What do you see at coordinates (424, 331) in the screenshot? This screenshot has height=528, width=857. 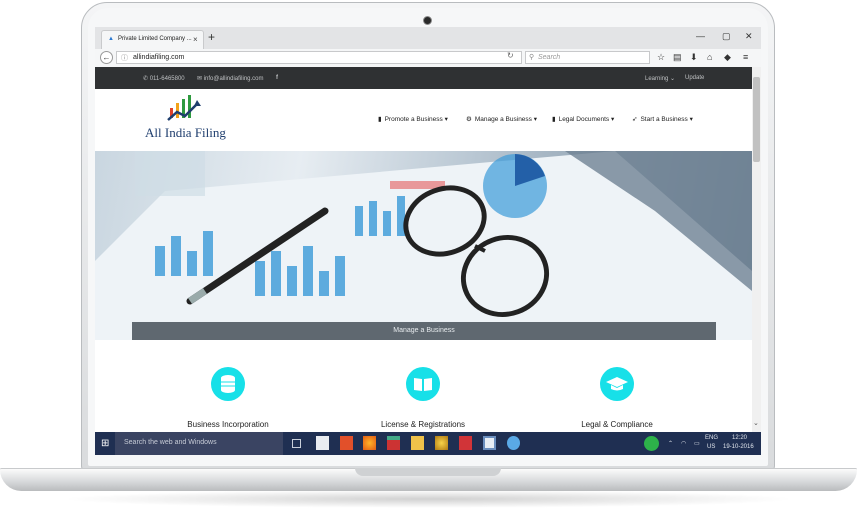 I see `hero-caption: Manage a Business` at bounding box center [424, 331].